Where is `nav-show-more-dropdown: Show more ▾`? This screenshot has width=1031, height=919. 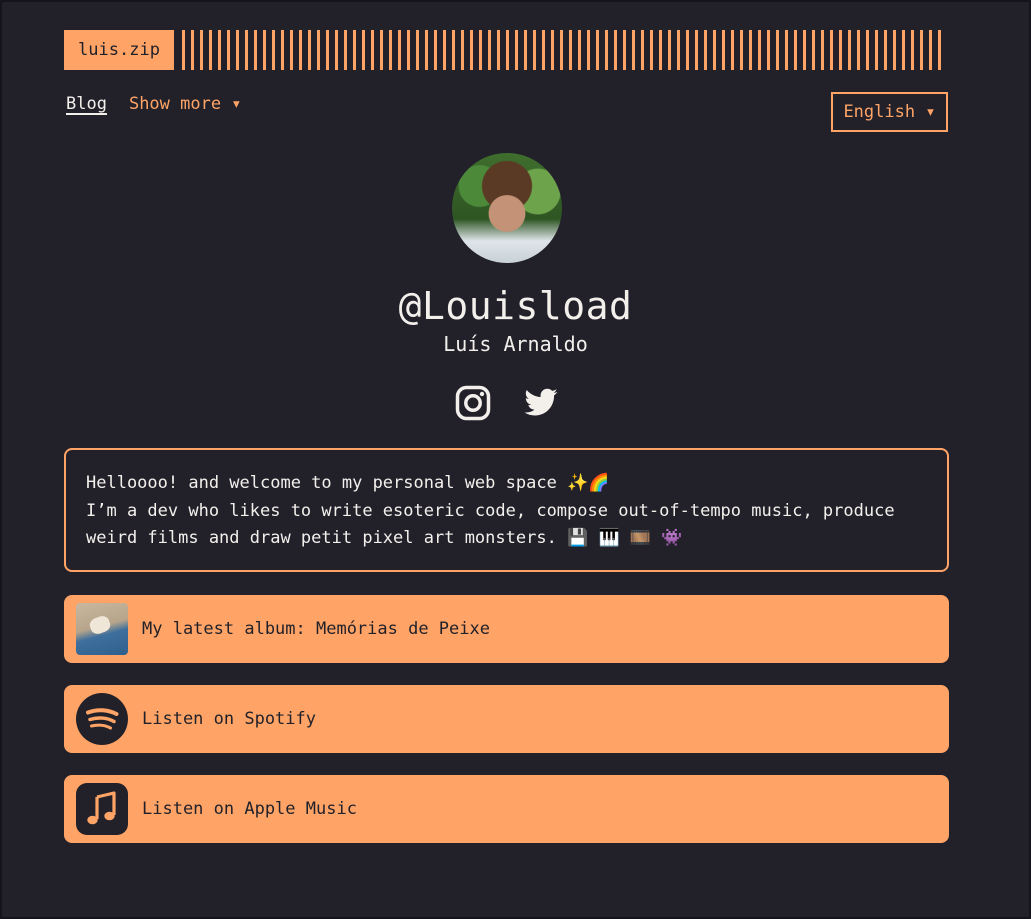 nav-show-more-dropdown: Show more ▾ is located at coordinates (185, 104).